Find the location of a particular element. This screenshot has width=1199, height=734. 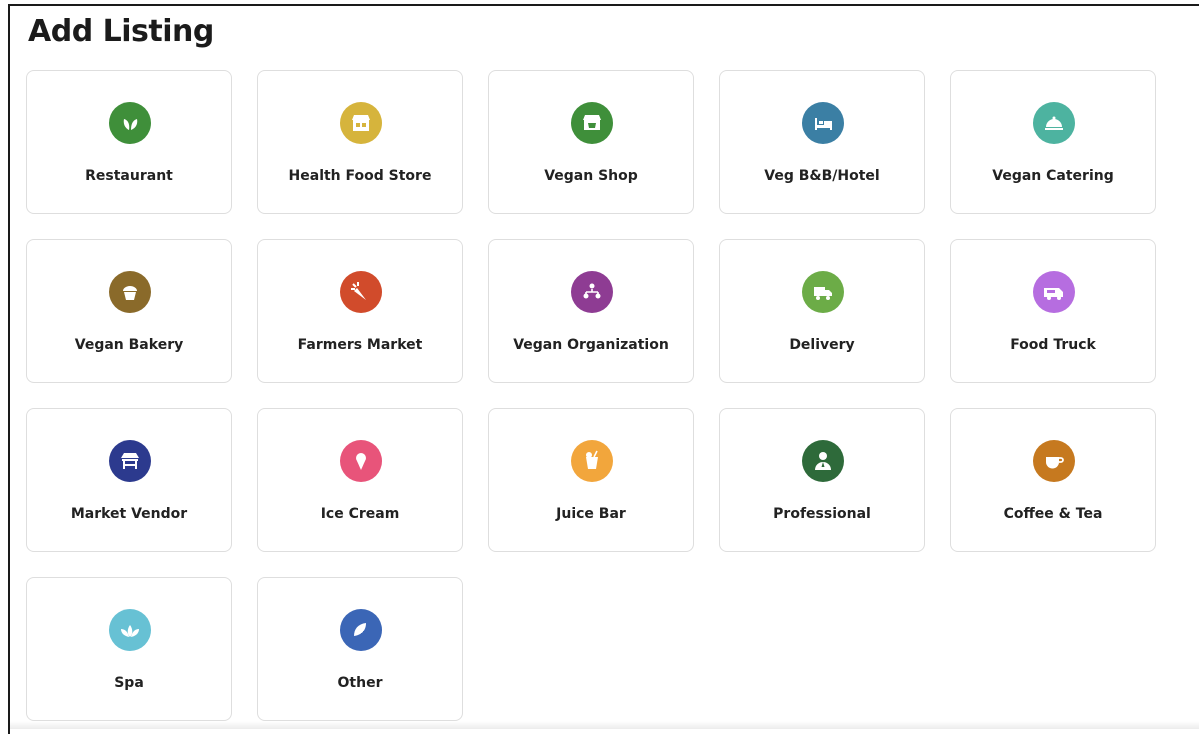

listing-card-vegan-bakery: Vegan Bakery is located at coordinates (129, 311).